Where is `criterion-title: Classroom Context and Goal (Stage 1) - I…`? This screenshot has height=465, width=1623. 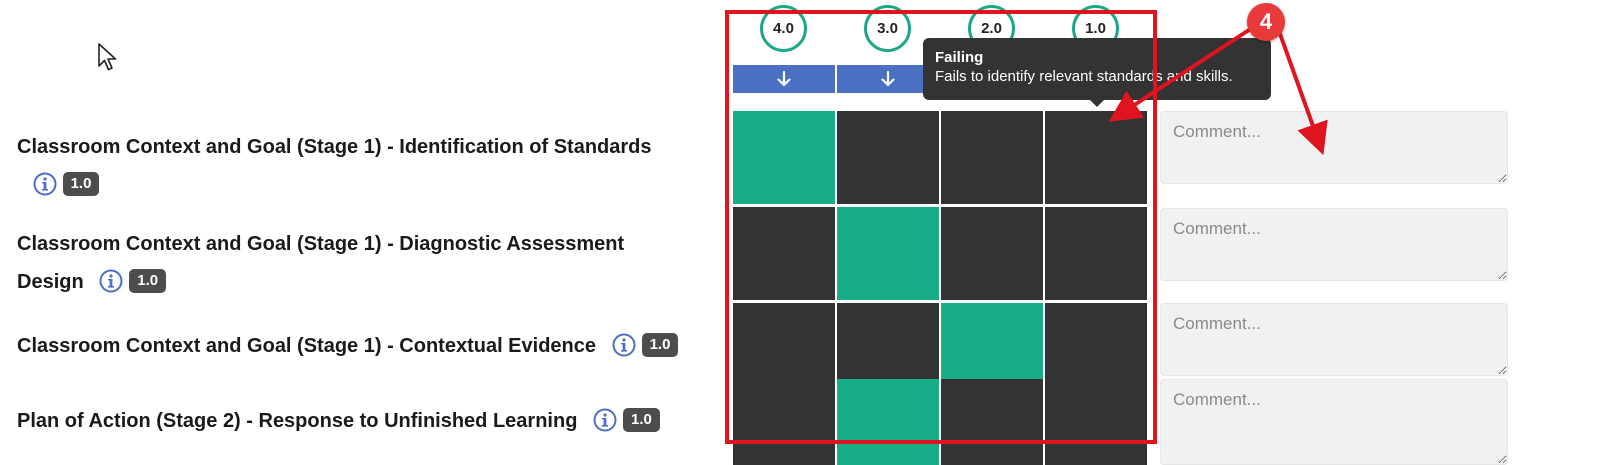 criterion-title: Classroom Context and Goal (Stage 1) - I… is located at coordinates (334, 147).